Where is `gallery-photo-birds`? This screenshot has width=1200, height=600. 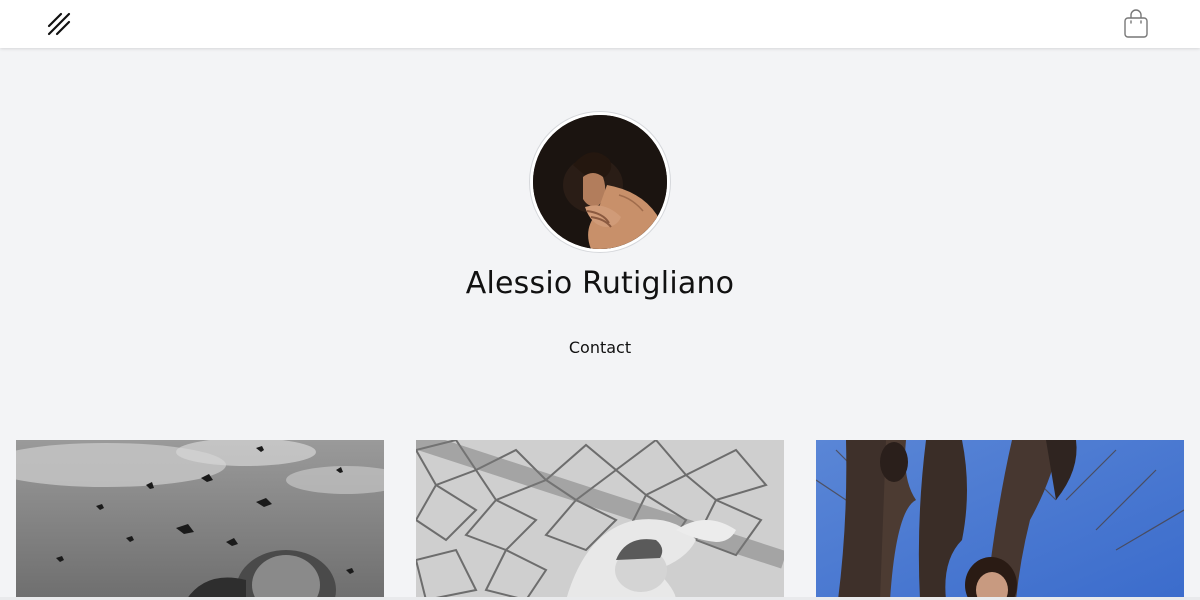 gallery-photo-birds is located at coordinates (200, 520).